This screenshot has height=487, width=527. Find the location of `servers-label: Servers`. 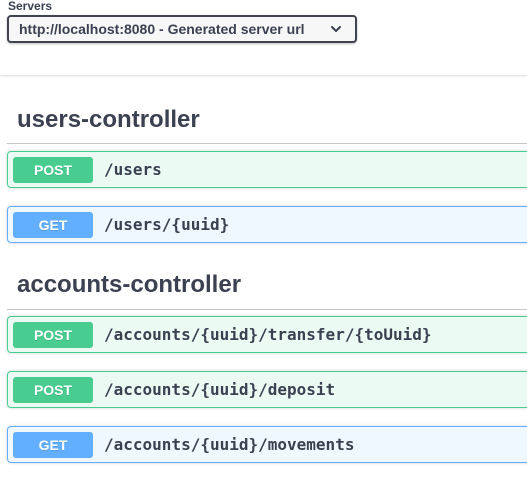

servers-label: Servers is located at coordinates (30, 6).